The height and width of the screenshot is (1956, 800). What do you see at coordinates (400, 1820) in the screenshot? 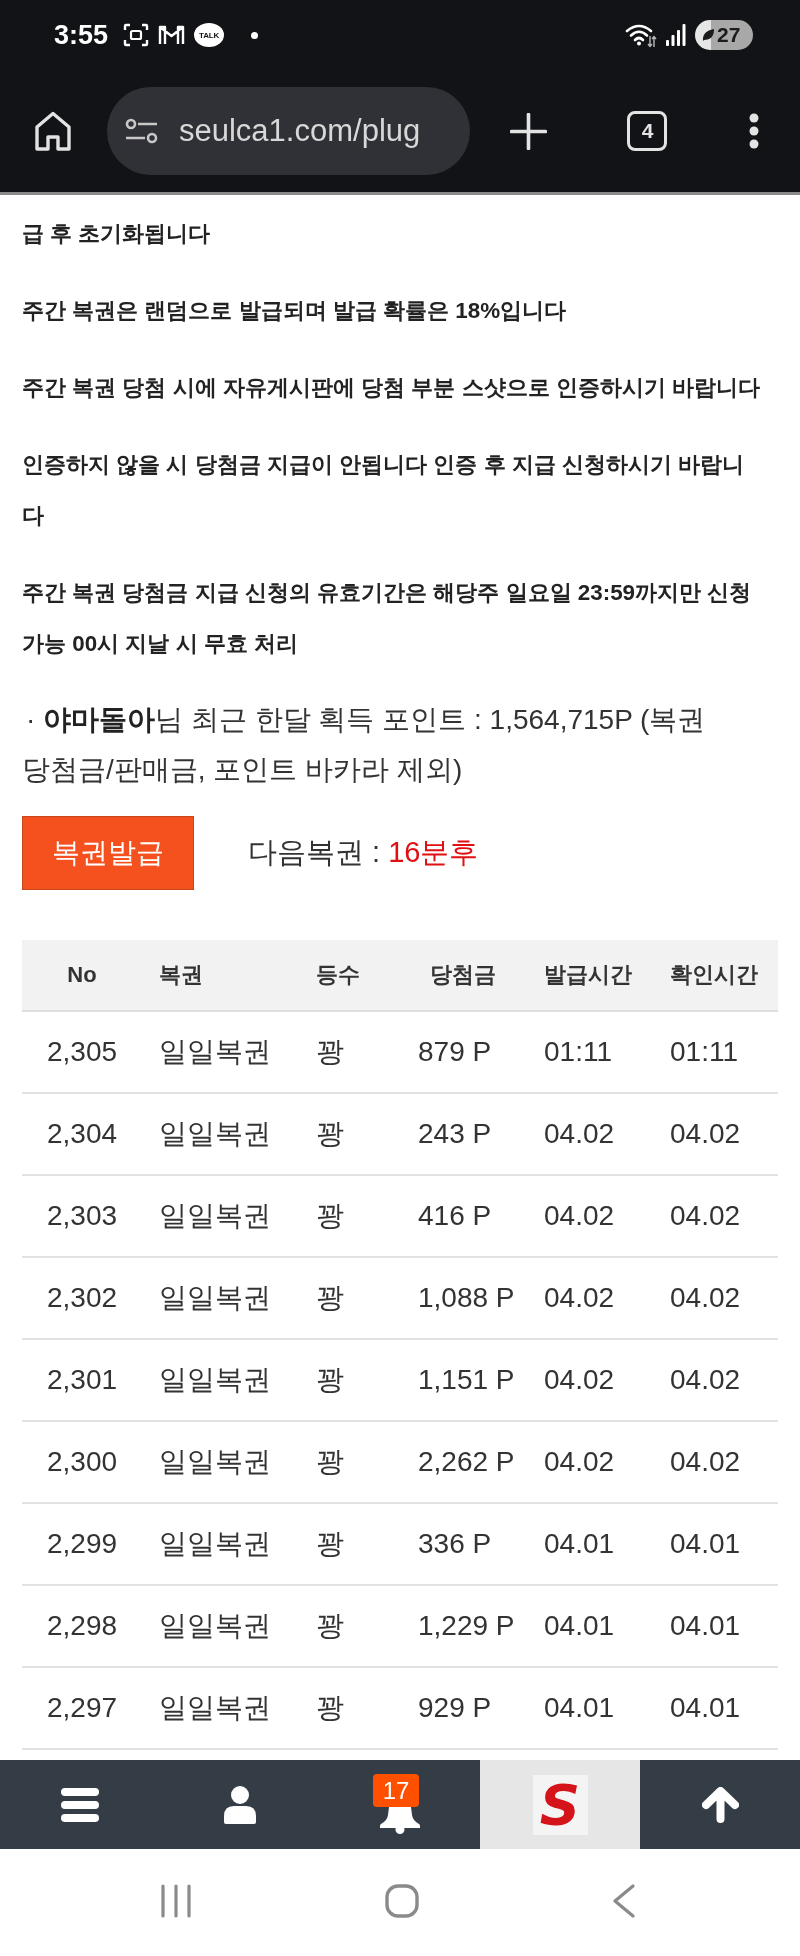
I see `bell-icon` at bounding box center [400, 1820].